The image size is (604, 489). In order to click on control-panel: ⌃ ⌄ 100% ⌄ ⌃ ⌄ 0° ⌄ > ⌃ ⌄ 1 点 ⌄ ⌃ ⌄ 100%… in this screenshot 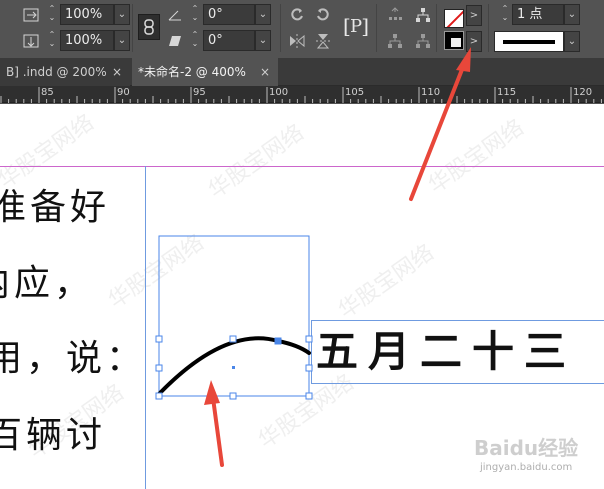, I will do `click(302, 29)`.